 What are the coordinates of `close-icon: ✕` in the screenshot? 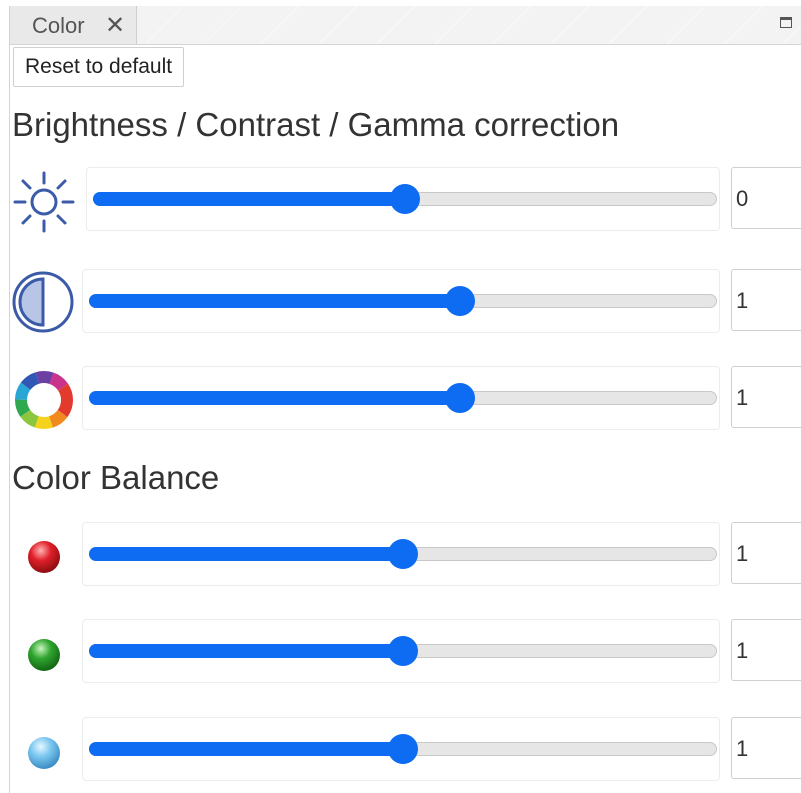 It's located at (115, 25).